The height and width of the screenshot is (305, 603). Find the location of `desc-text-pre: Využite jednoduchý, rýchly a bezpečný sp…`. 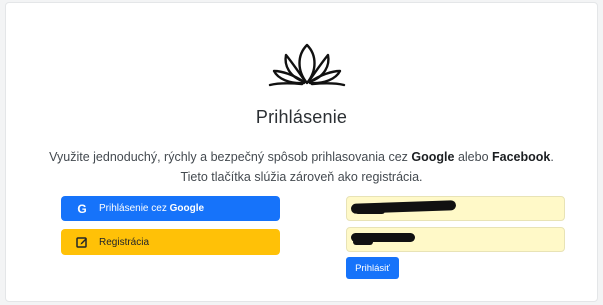

desc-text-pre: Využite jednoduchý, rýchly a bezpečný sp… is located at coordinates (230, 157).